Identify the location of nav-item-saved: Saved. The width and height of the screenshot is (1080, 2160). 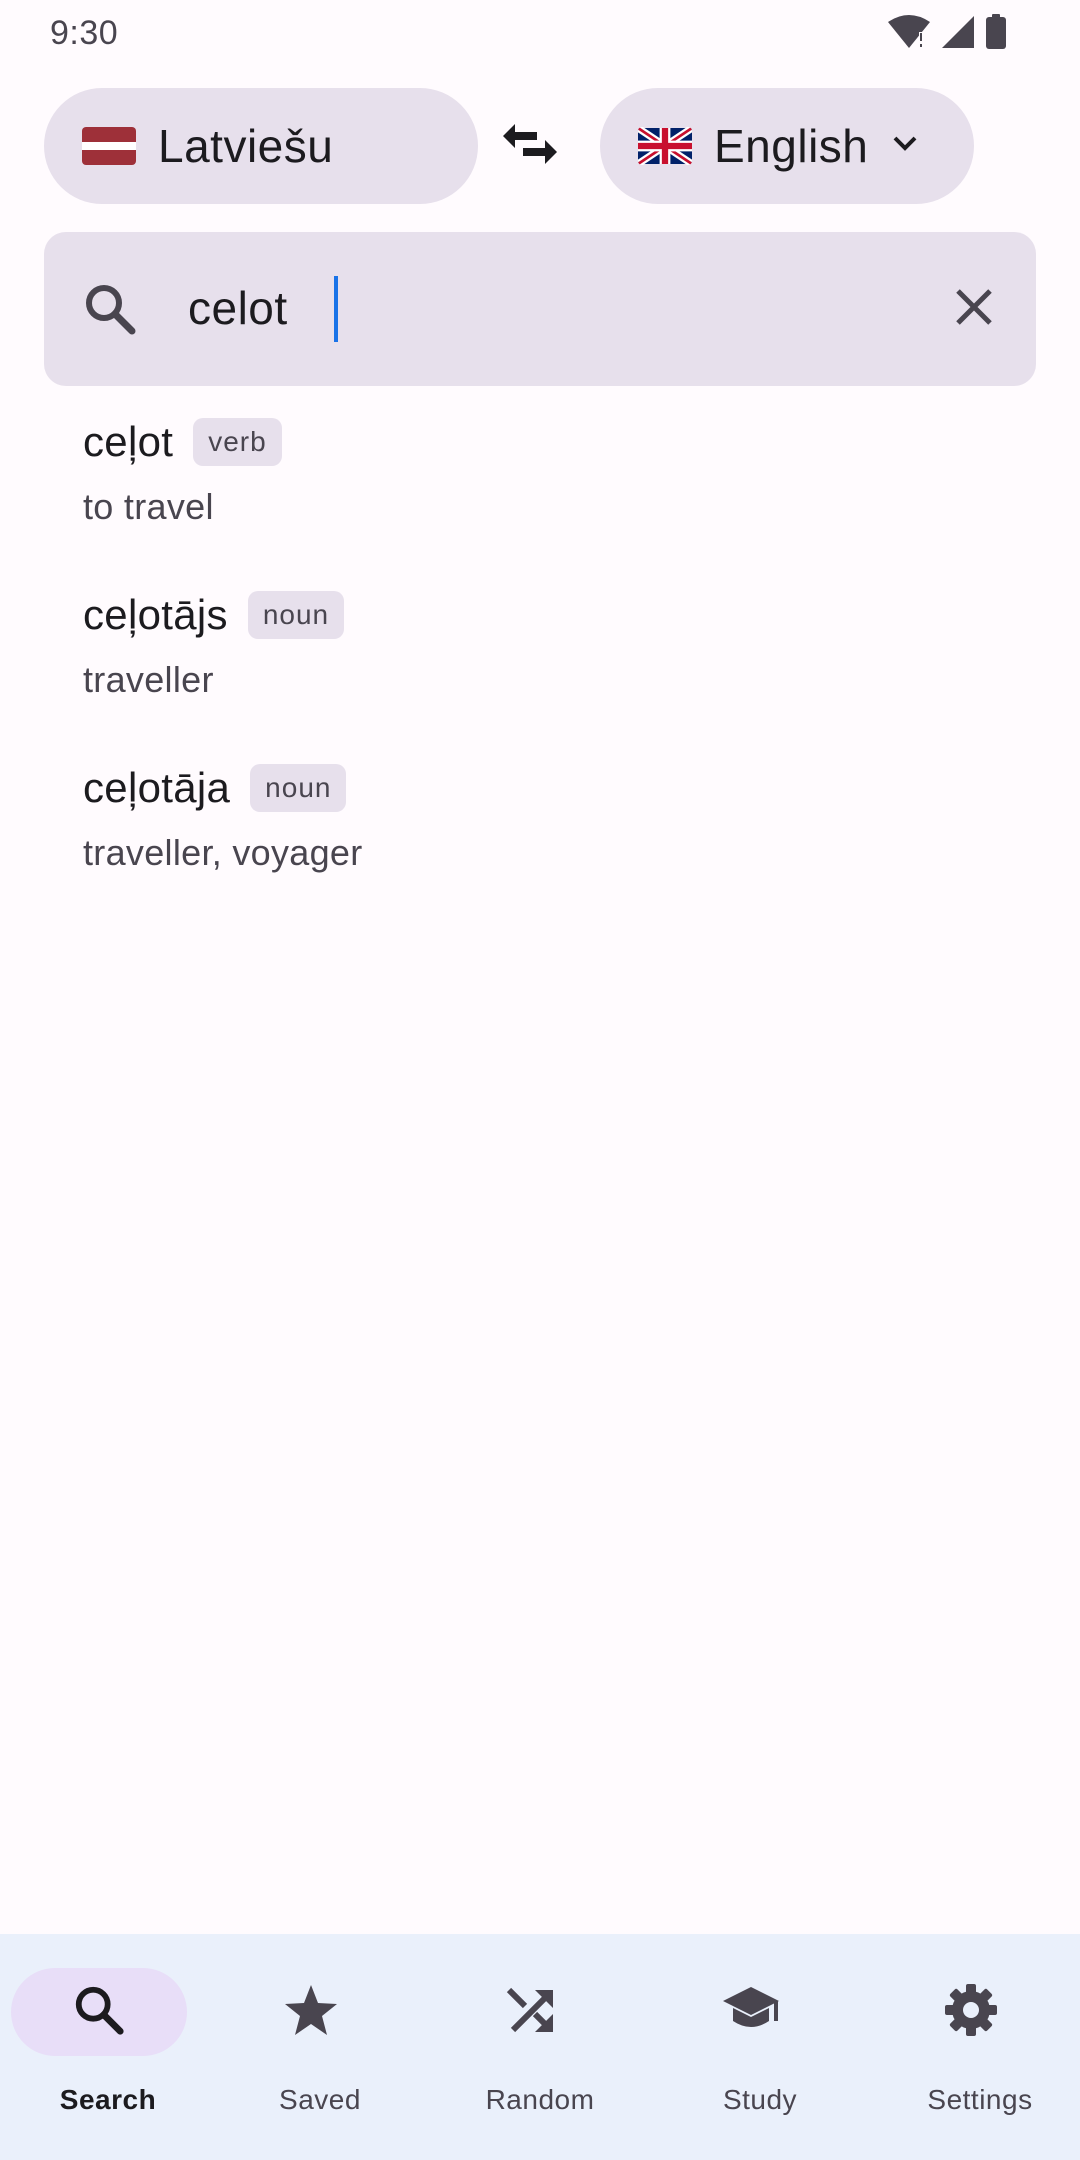
(320, 2047).